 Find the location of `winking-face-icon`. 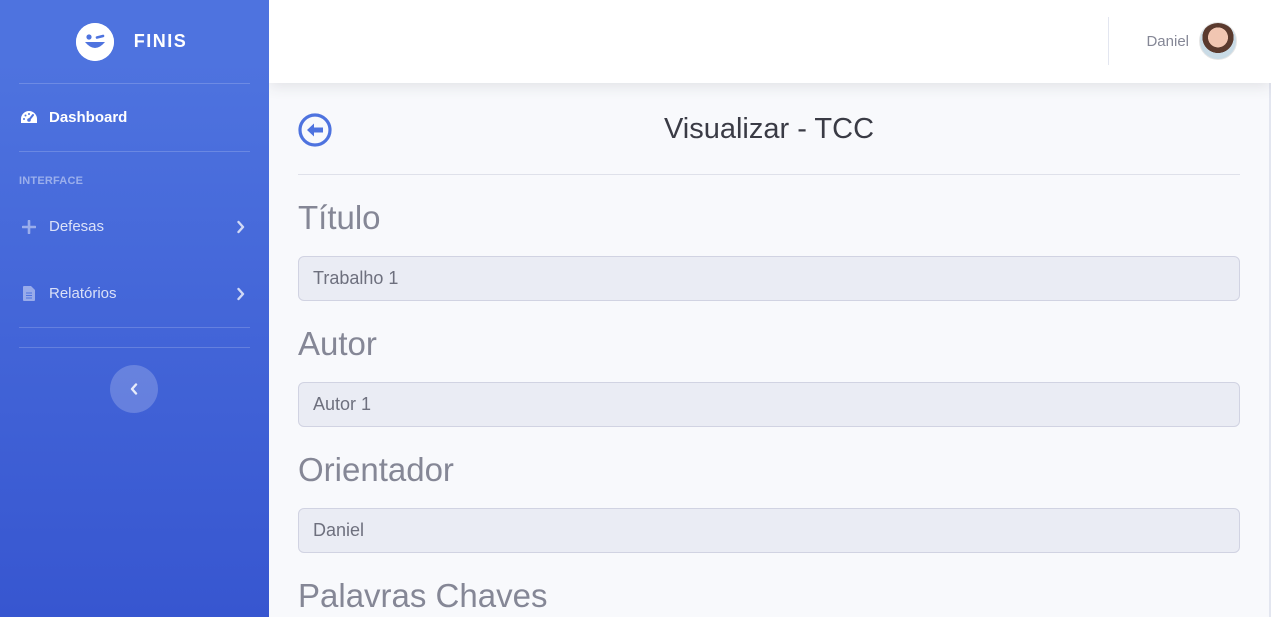

winking-face-icon is located at coordinates (94, 41).